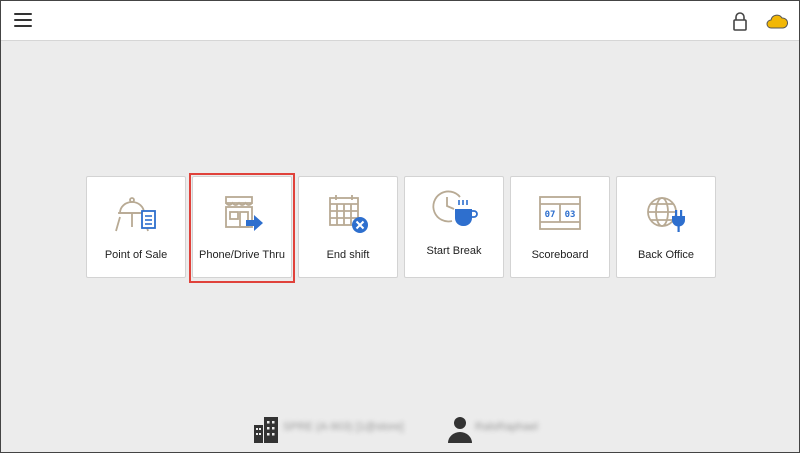 This screenshot has width=800, height=453. Describe the element at coordinates (740, 21) in the screenshot. I see `lock-icon` at that location.